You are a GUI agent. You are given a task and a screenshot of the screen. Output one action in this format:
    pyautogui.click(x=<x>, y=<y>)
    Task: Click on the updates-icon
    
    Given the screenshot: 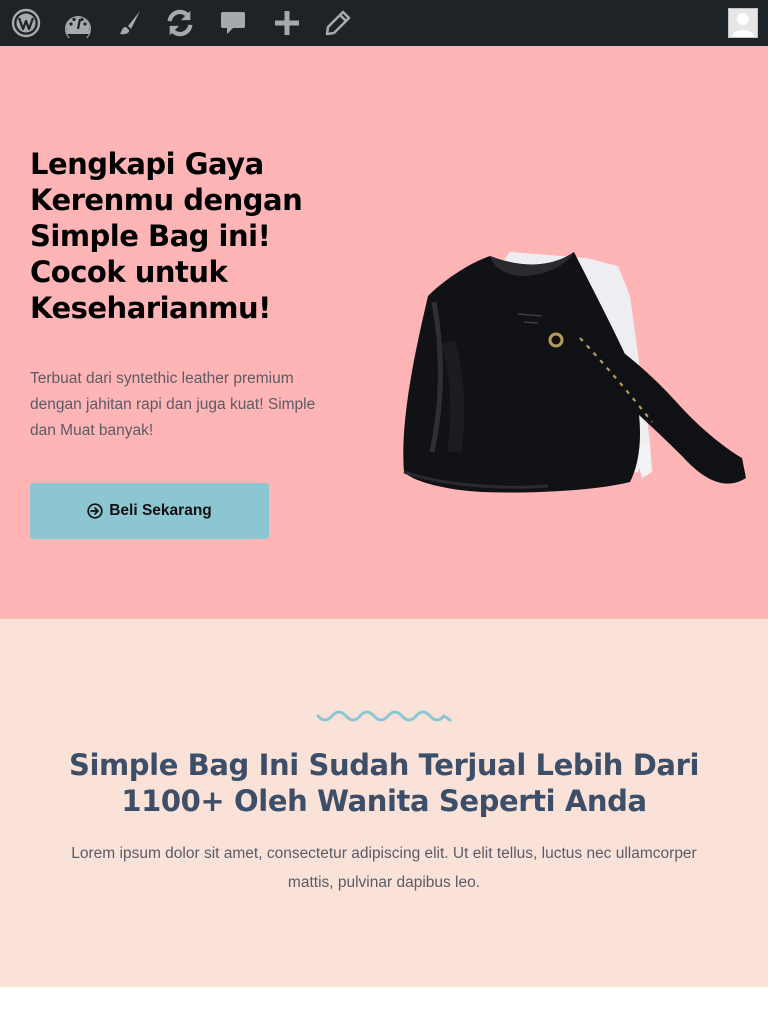 What is the action you would take?
    pyautogui.click(x=180, y=23)
    